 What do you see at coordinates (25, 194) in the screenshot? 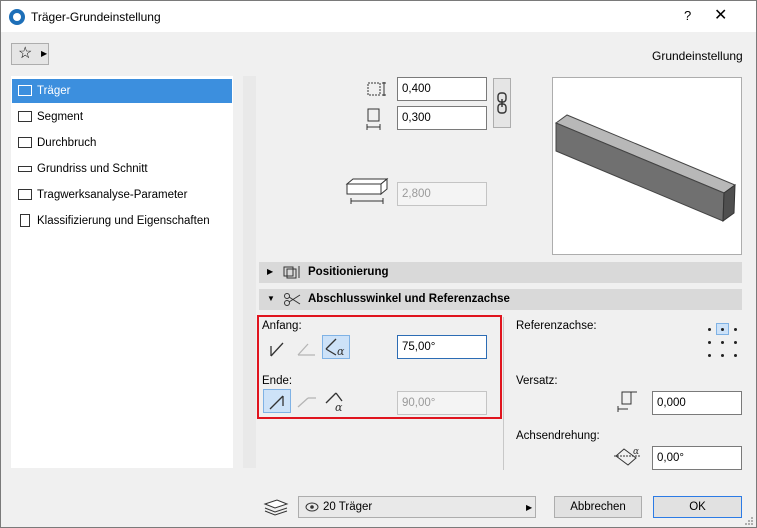
I see `structural-icon` at bounding box center [25, 194].